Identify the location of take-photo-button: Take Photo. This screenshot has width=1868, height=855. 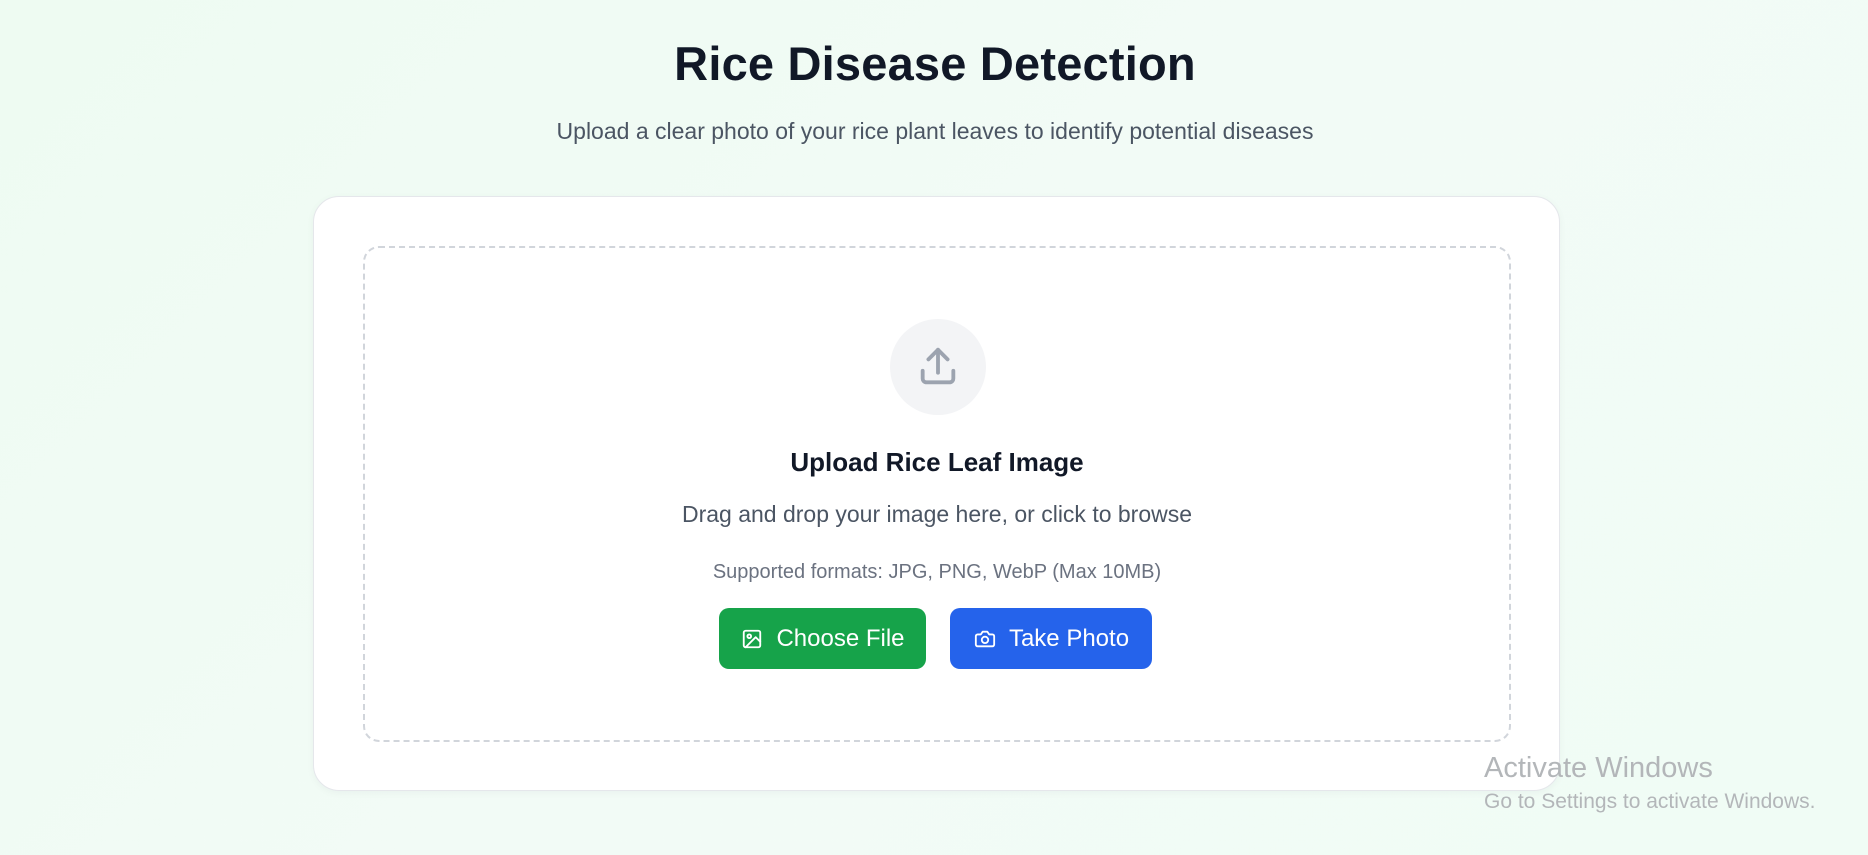
(1051, 638).